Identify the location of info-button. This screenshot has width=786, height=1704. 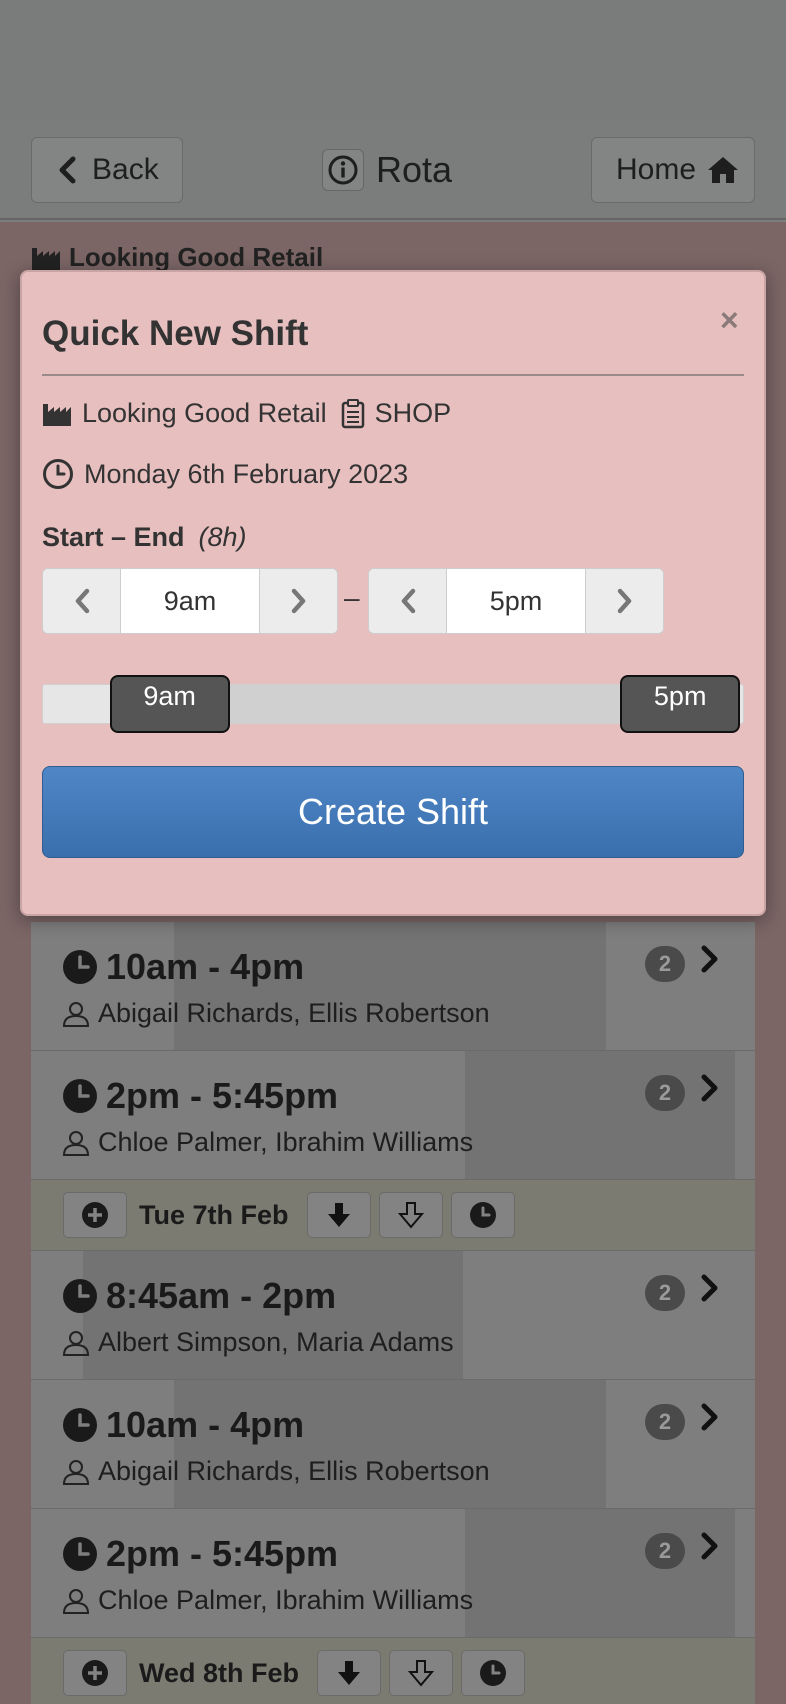
(343, 170).